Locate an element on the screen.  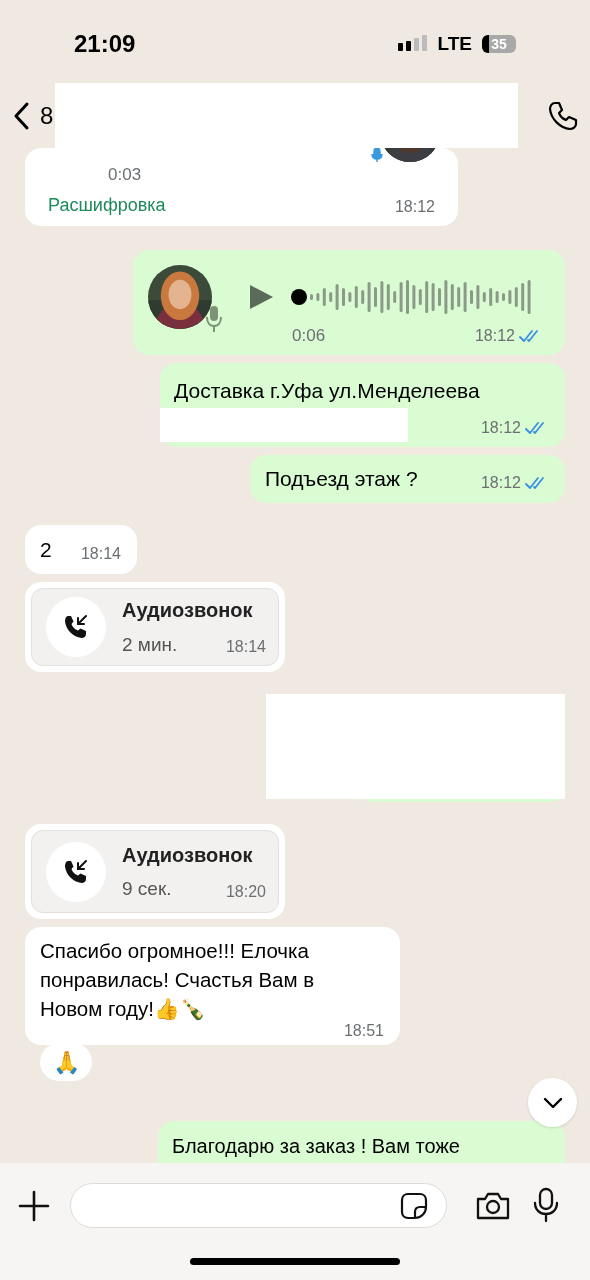
voice-duration: 0:06 is located at coordinates (309, 336).